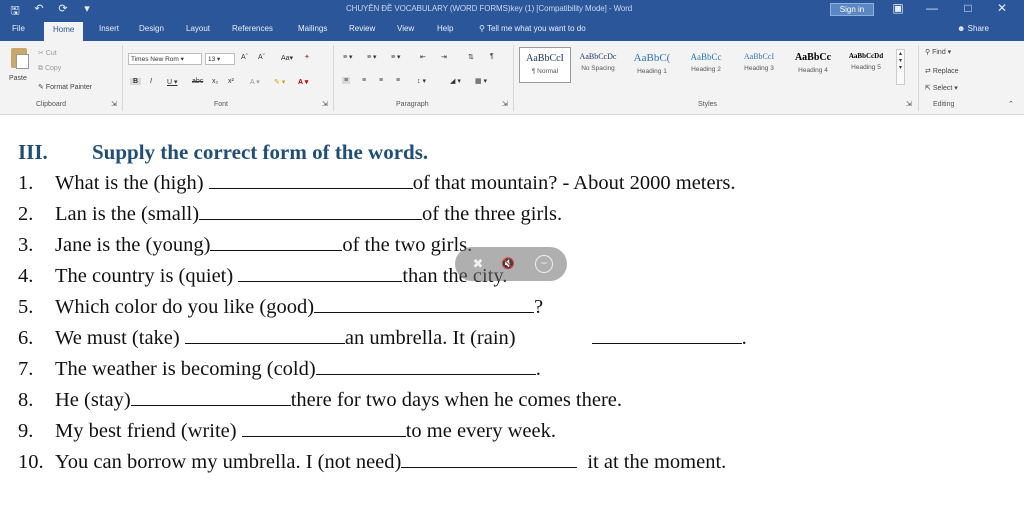  I want to click on share-button: ☻ Share, so click(973, 28).